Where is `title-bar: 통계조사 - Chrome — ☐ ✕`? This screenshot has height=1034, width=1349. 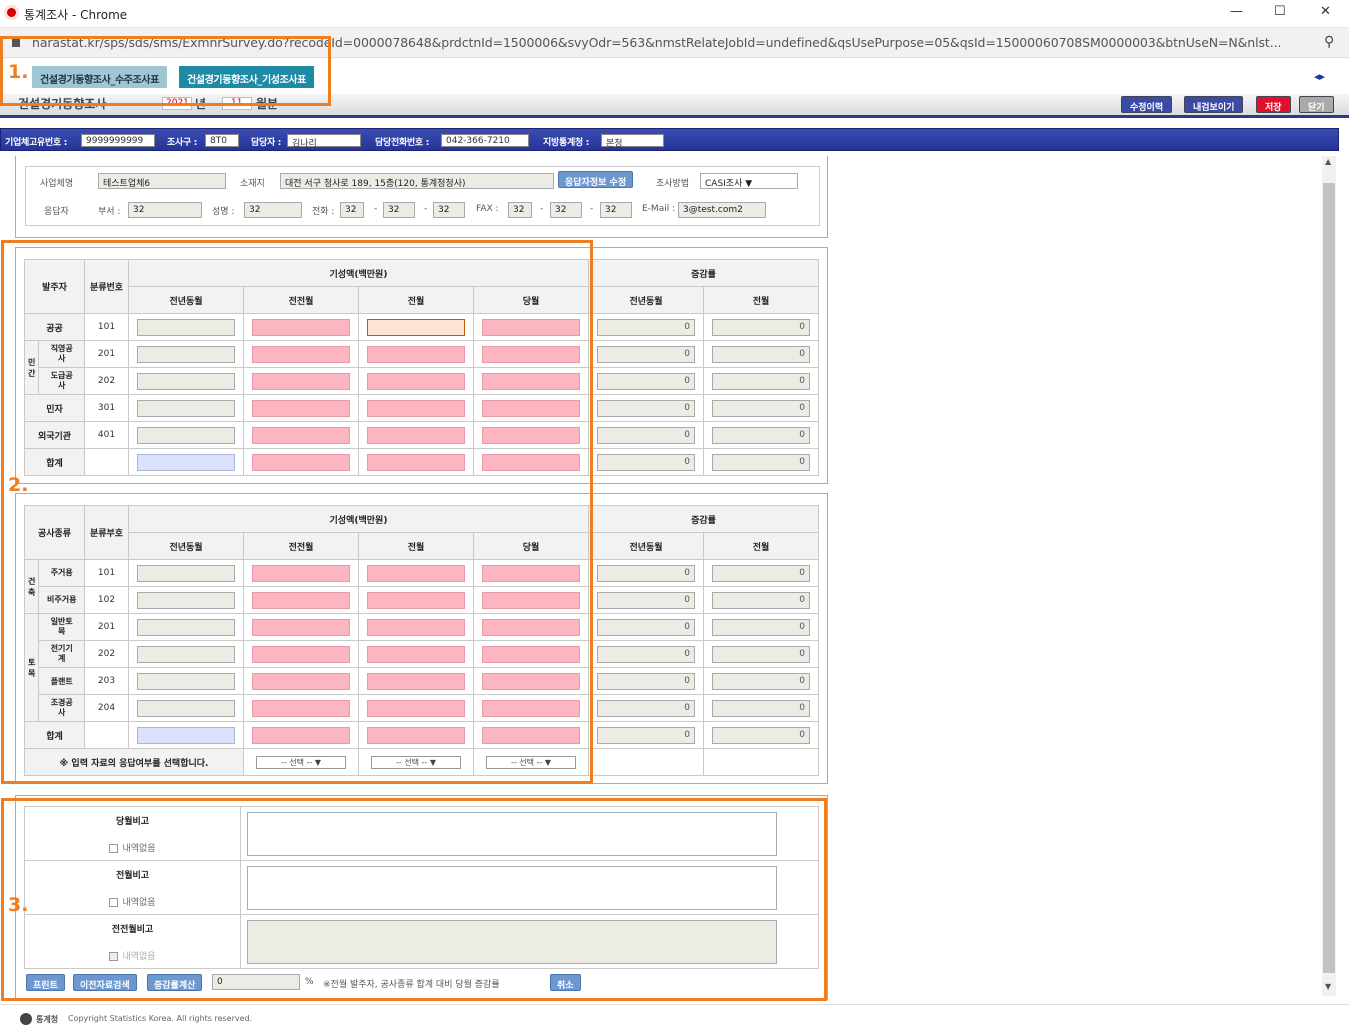 title-bar: 통계조사 - Chrome — ☐ ✕ is located at coordinates (674, 14).